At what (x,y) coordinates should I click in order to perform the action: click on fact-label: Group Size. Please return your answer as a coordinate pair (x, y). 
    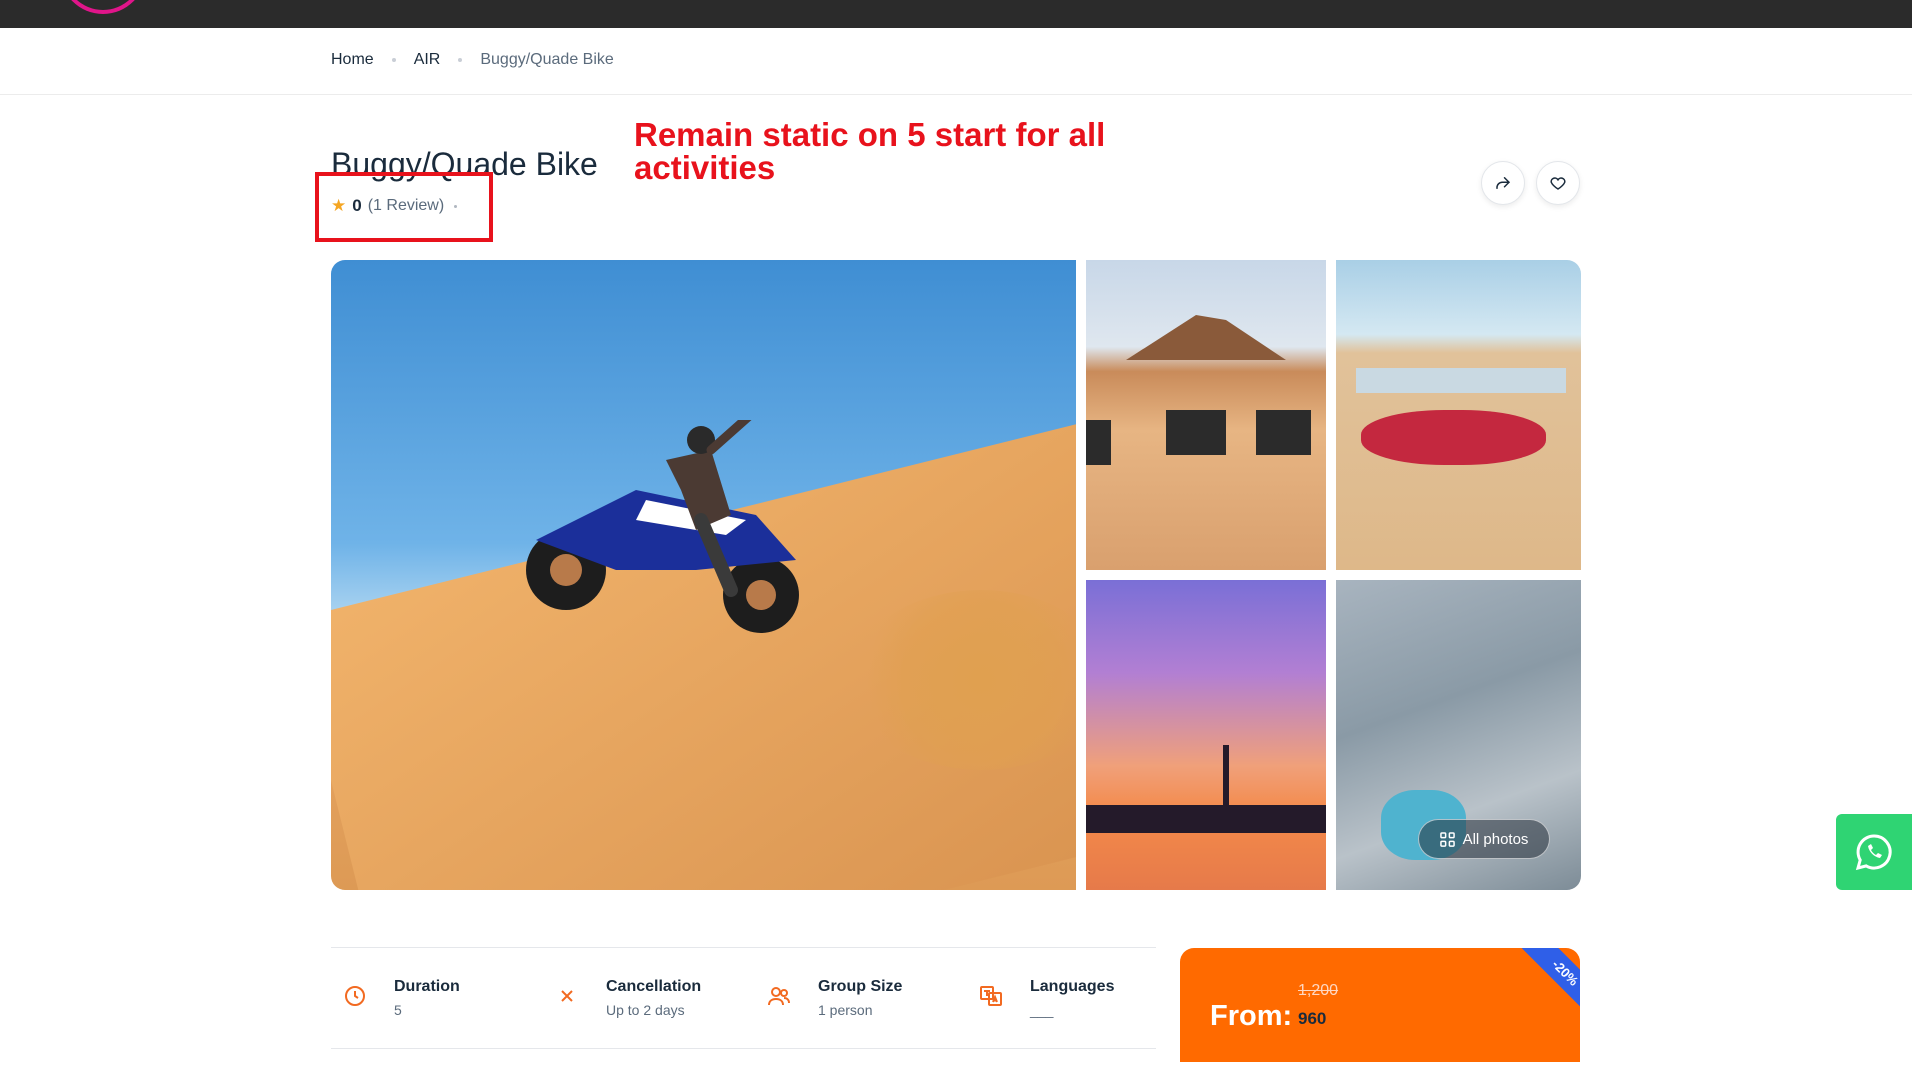
    Looking at the image, I should click on (860, 986).